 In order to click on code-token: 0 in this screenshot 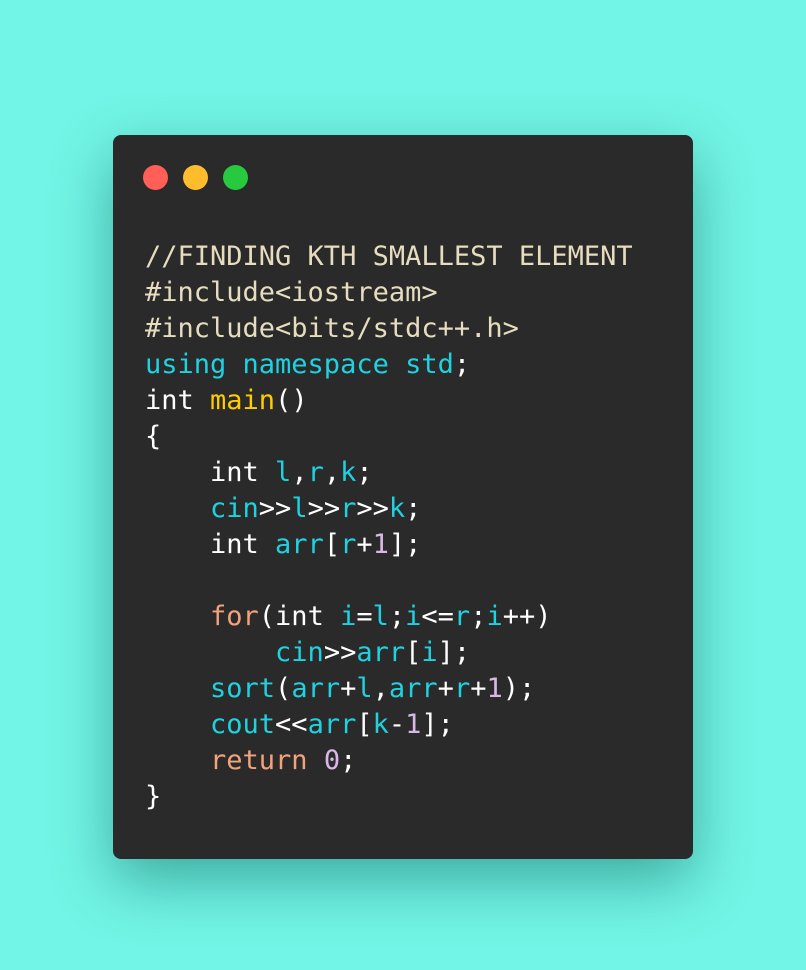, I will do `click(332, 760)`.